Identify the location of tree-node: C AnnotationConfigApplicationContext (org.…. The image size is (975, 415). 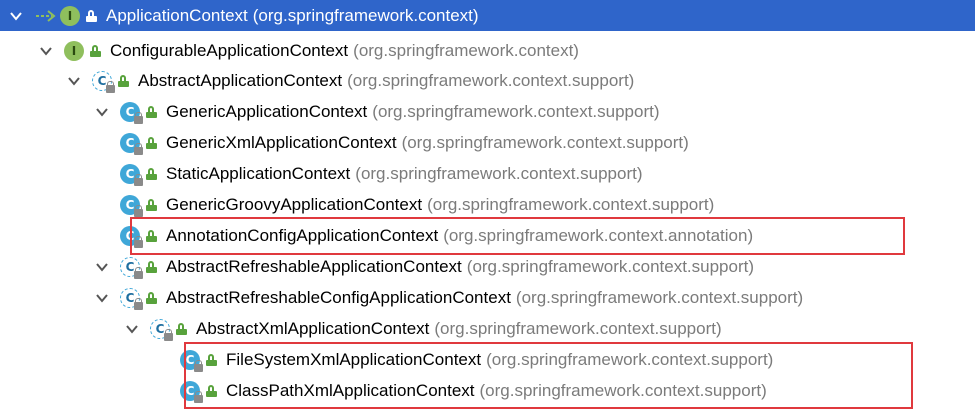
(487, 236).